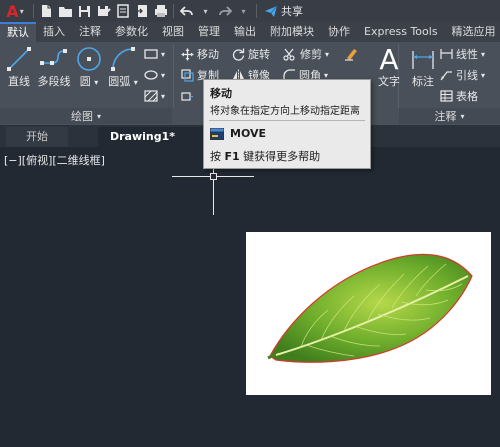 This screenshot has width=500, height=447. Describe the element at coordinates (467, 96) in the screenshot. I see `table-label: 表格` at that location.